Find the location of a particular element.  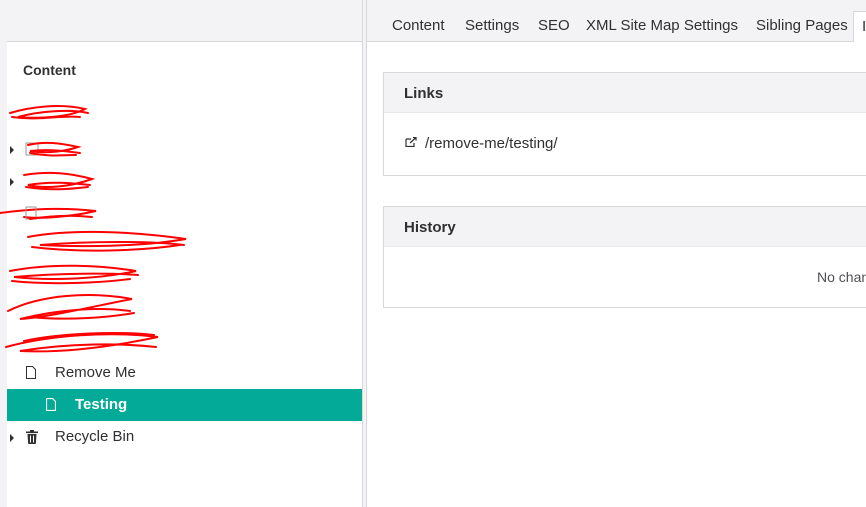

link-row: /remove-me/testing/ is located at coordinates (625, 144).